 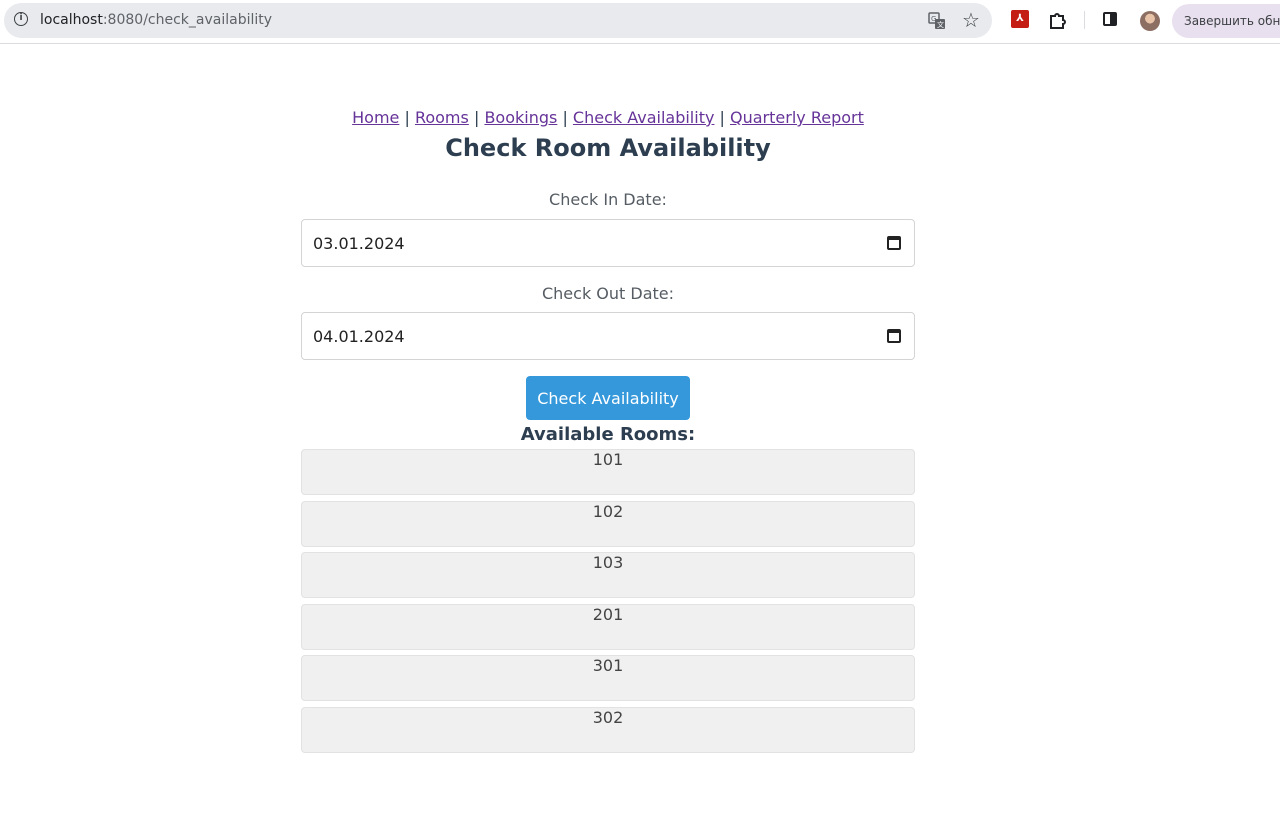 What do you see at coordinates (940, 24) in the screenshot?
I see `svg-text: 文` at bounding box center [940, 24].